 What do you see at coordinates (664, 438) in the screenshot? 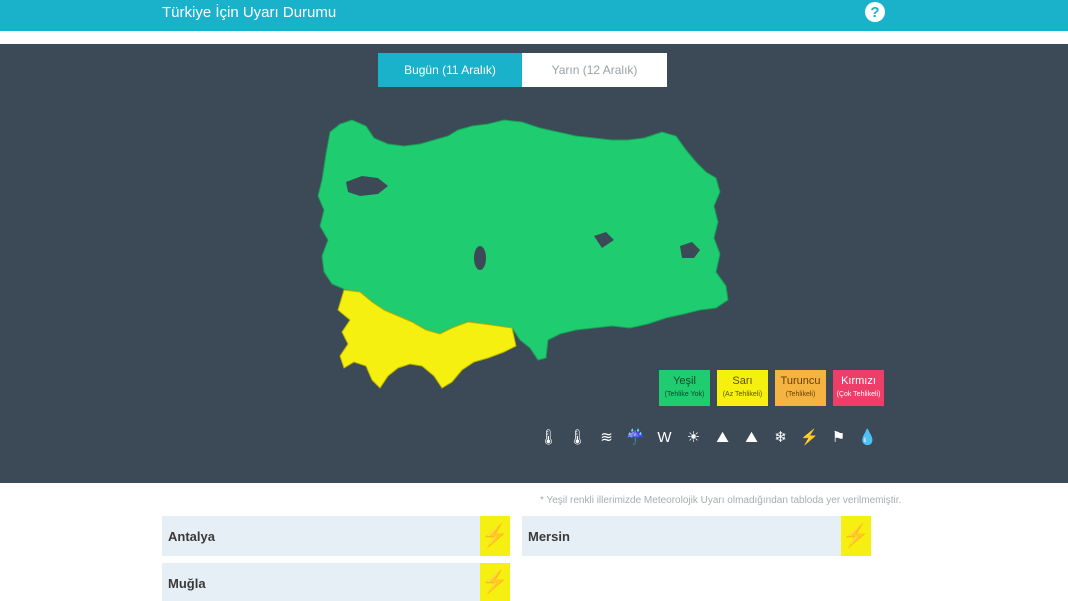
I see `wind-icon: W` at bounding box center [664, 438].